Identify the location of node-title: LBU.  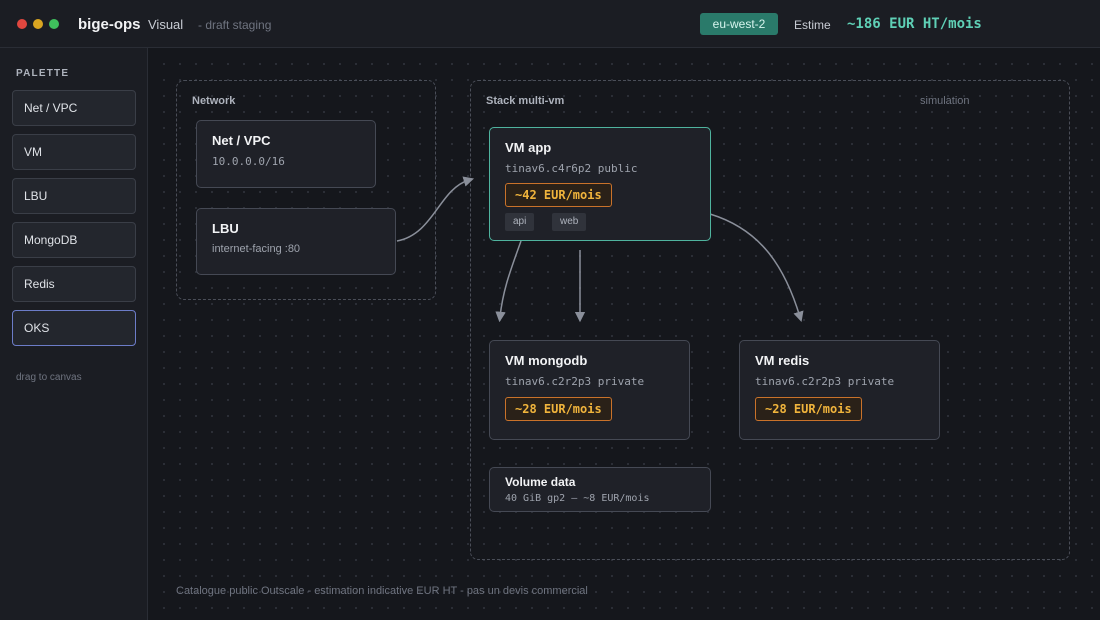
(225, 228).